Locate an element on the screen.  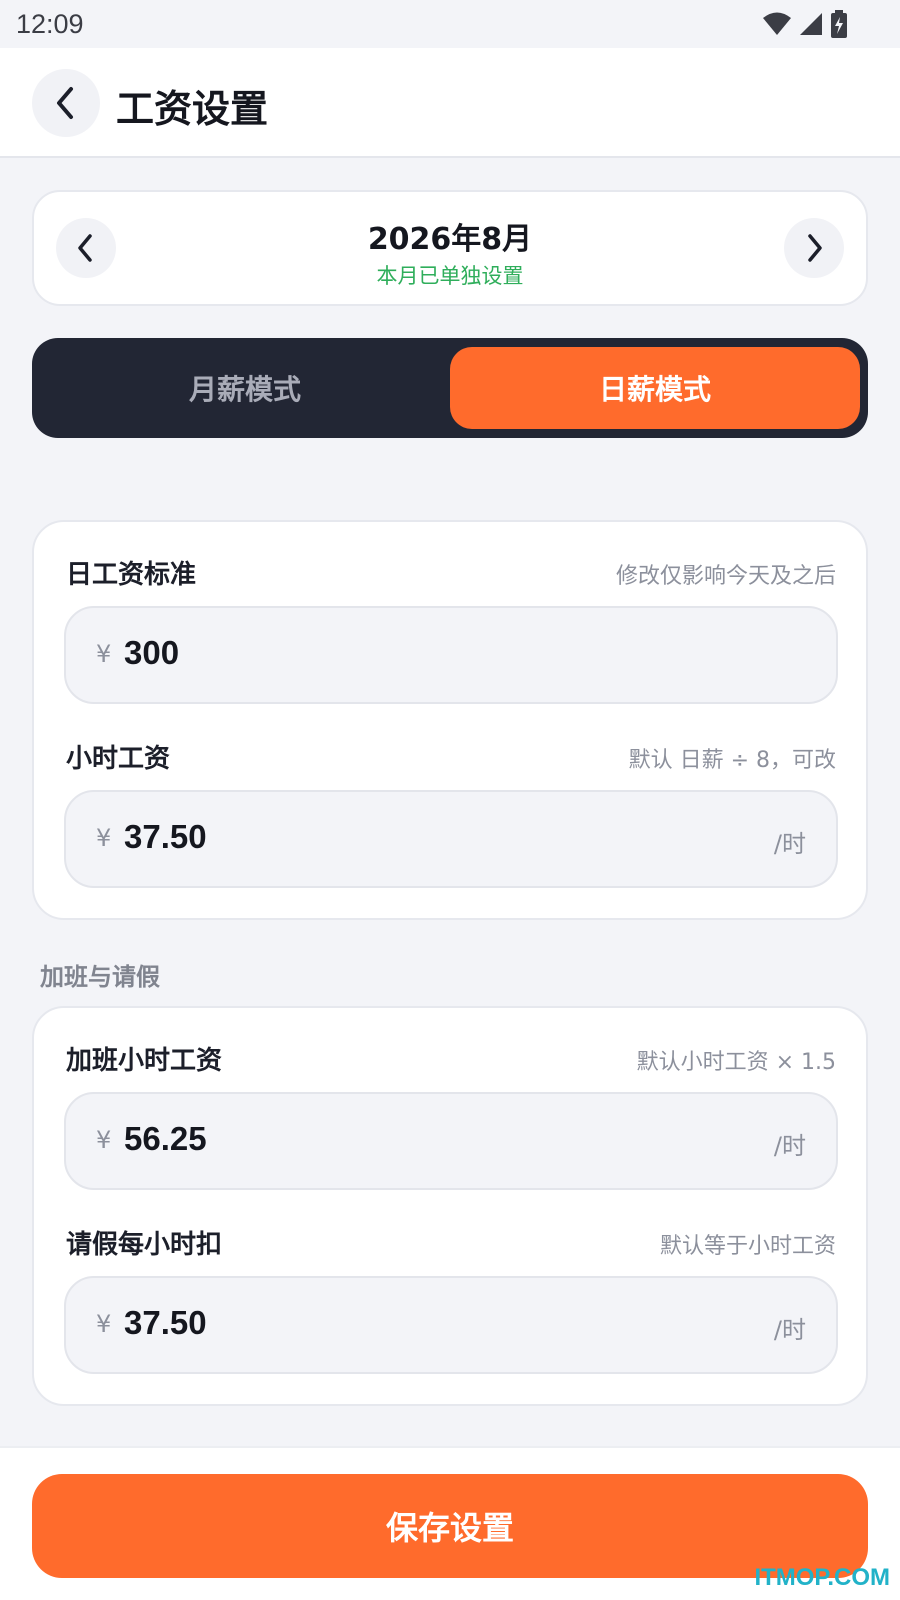
status-bar: 12:09 is located at coordinates (450, 24).